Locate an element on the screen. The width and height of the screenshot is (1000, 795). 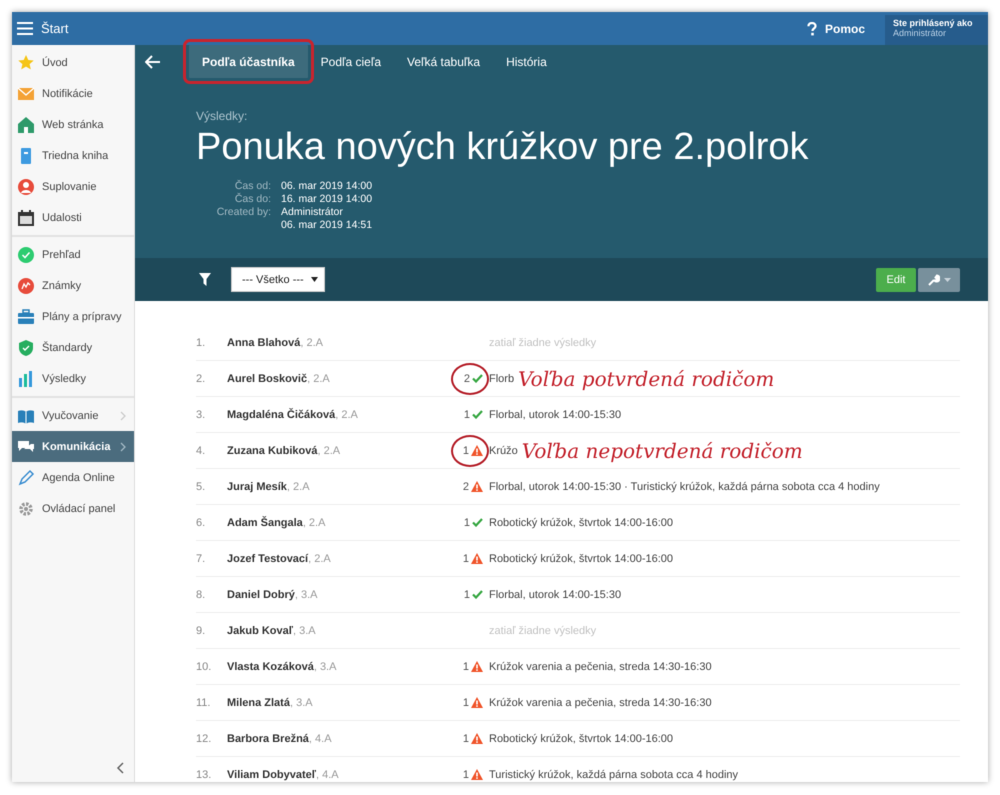
app-title: Štart is located at coordinates (54, 28).